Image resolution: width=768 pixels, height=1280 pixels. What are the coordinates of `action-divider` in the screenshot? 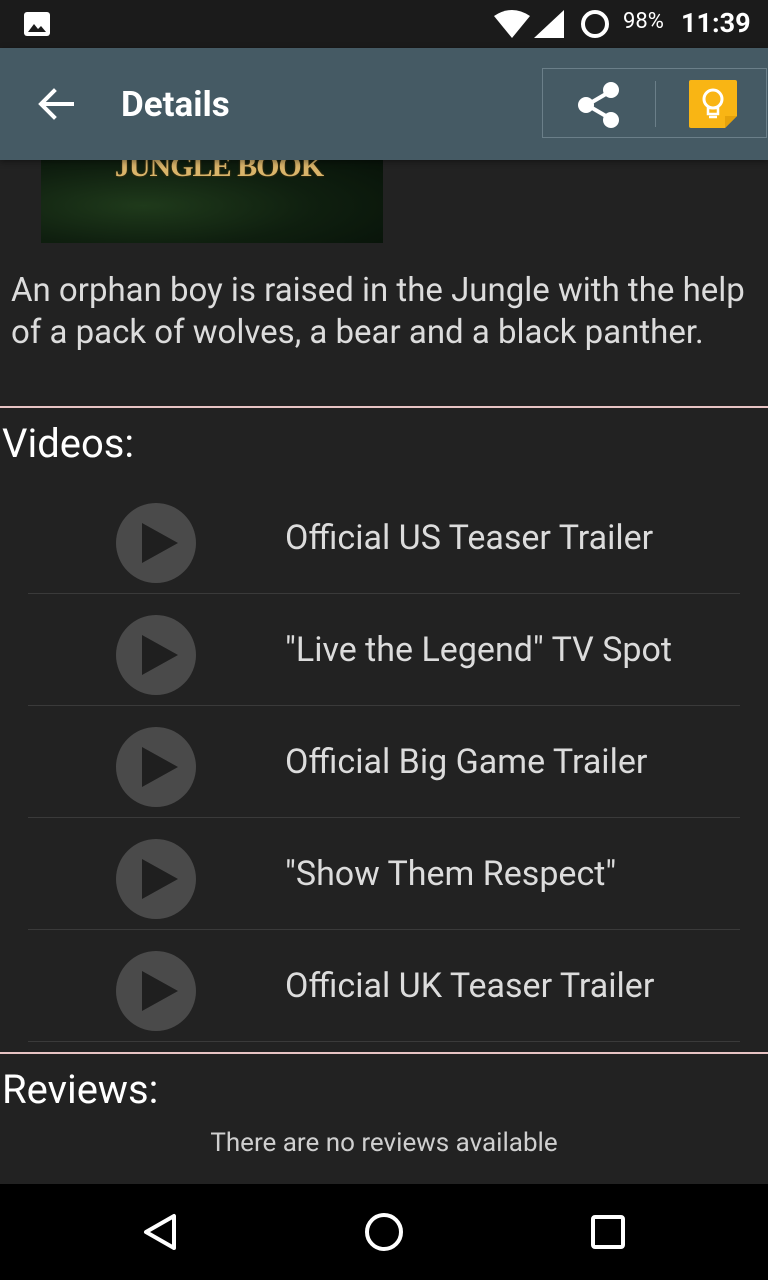 It's located at (655, 104).